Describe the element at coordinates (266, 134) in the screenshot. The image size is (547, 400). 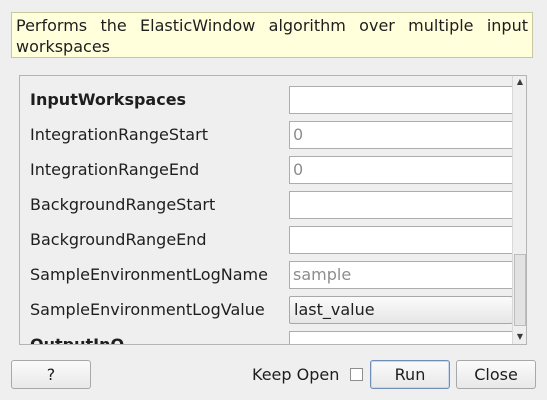
I see `property-row-integration-range-start: IntegrationRangeStart 0` at that location.